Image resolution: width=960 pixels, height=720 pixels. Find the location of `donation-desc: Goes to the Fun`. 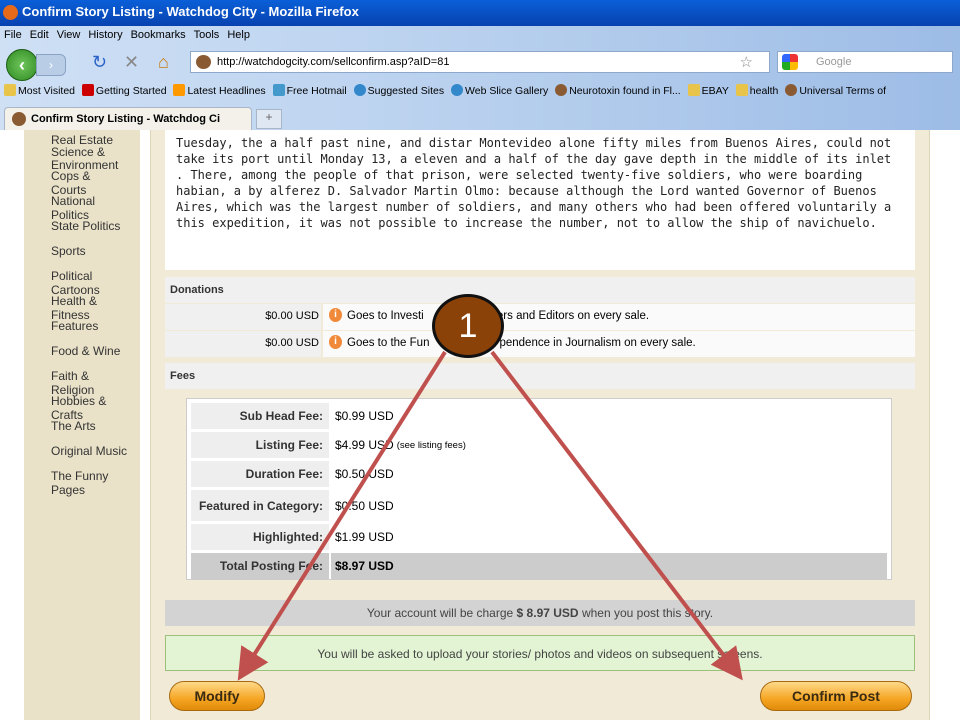

donation-desc: Goes to the Fun is located at coordinates (388, 343).